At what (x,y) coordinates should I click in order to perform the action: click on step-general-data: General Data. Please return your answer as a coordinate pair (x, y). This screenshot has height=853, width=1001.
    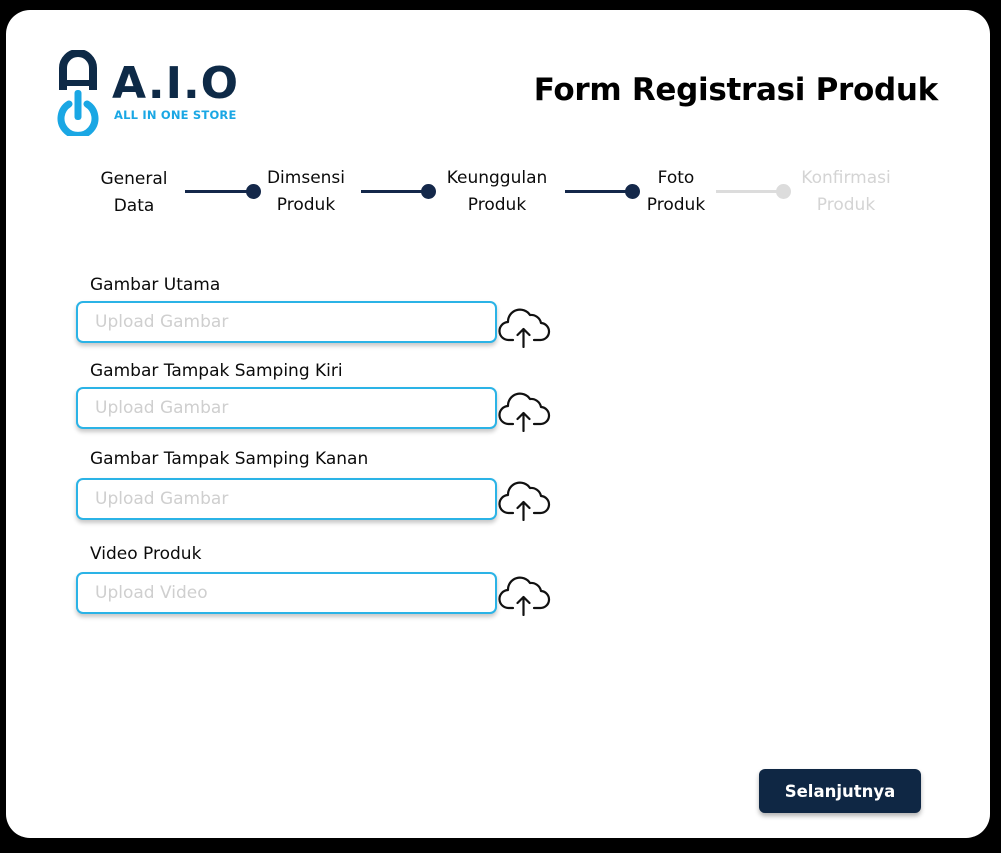
    Looking at the image, I should click on (134, 193).